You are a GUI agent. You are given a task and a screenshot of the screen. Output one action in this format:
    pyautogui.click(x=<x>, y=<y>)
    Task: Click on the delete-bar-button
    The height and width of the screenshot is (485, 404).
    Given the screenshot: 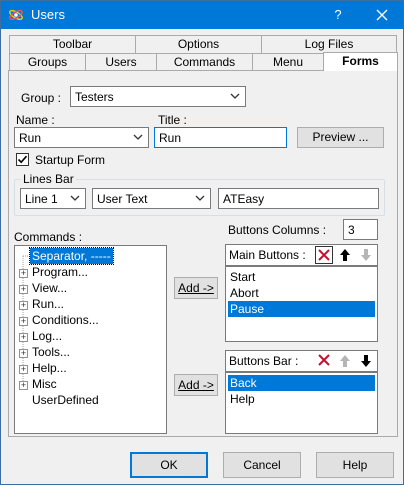 What is the action you would take?
    pyautogui.click(x=324, y=361)
    